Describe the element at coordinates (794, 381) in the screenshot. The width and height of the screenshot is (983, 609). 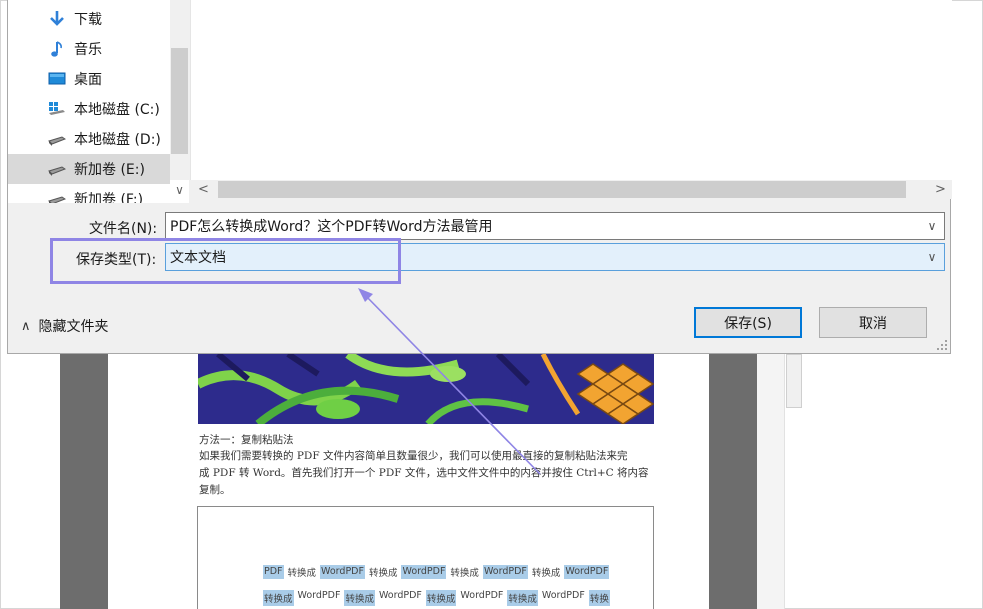
I see `viewer-scrollbar-thumb` at that location.